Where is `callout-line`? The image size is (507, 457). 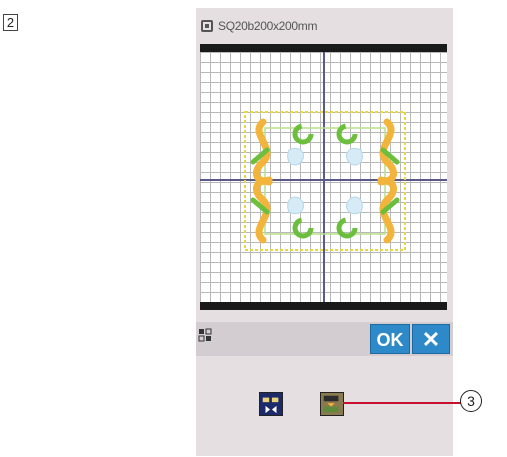 callout-line is located at coordinates (402, 403).